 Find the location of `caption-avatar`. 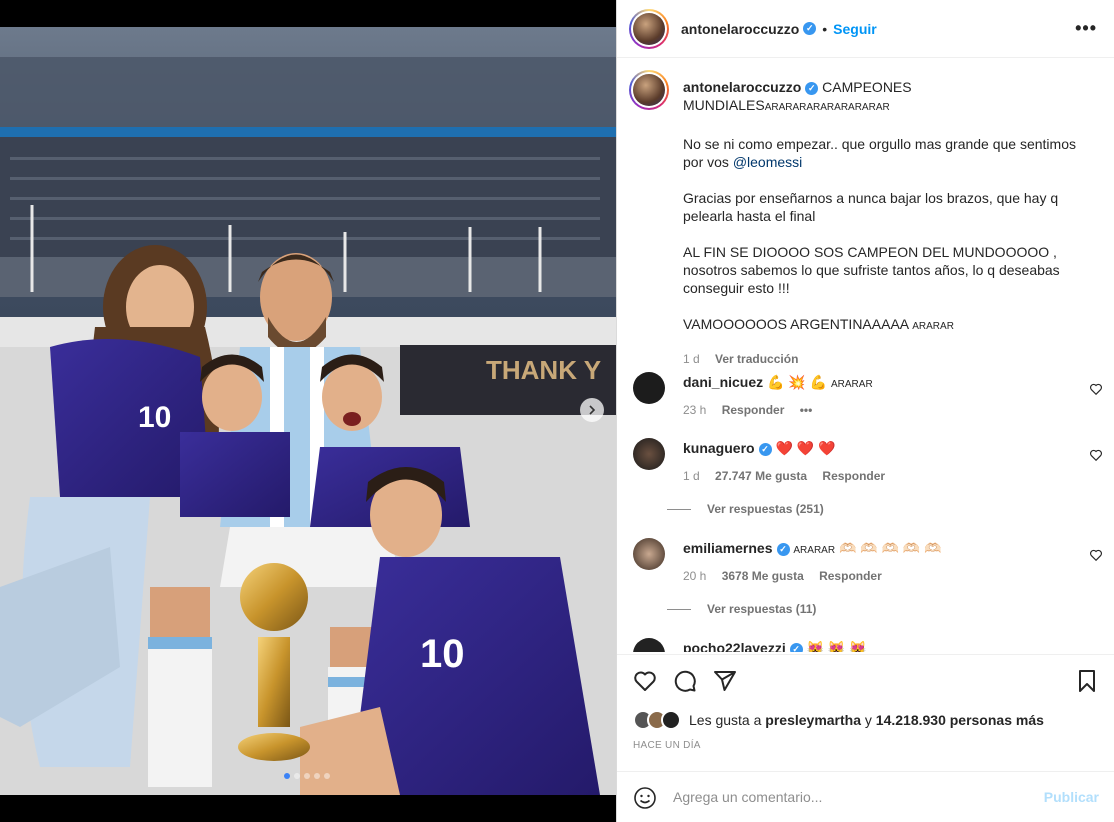

caption-avatar is located at coordinates (649, 90).